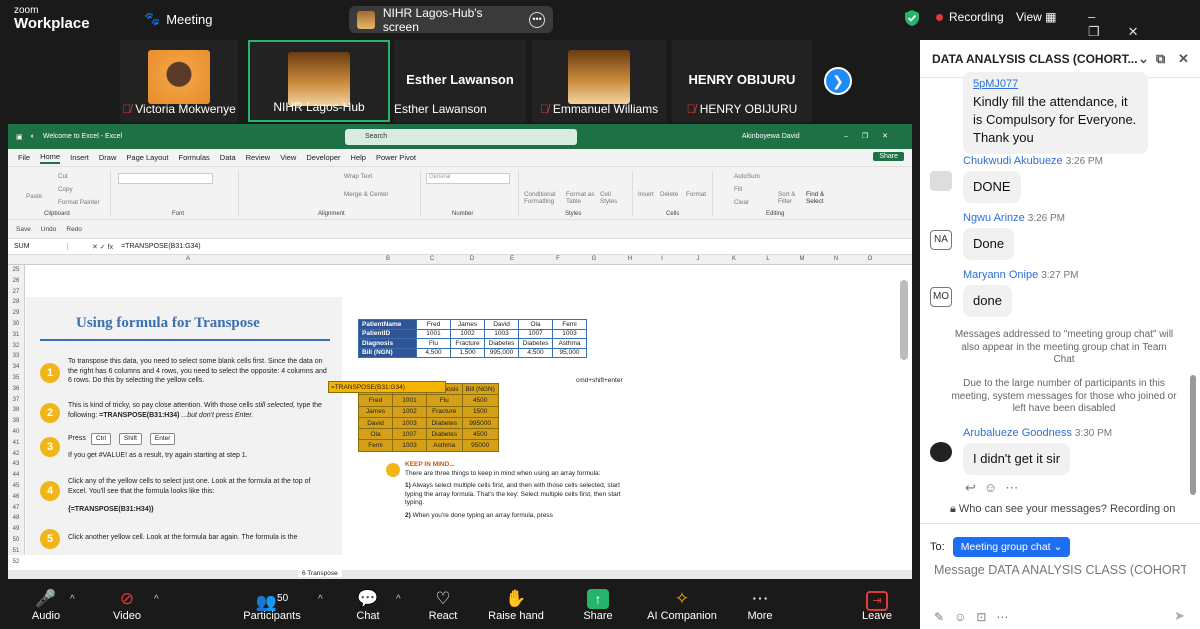  What do you see at coordinates (1033, 161) in the screenshot?
I see `message-sender: Chukwudi Akubueze 3:26 PM` at bounding box center [1033, 161].